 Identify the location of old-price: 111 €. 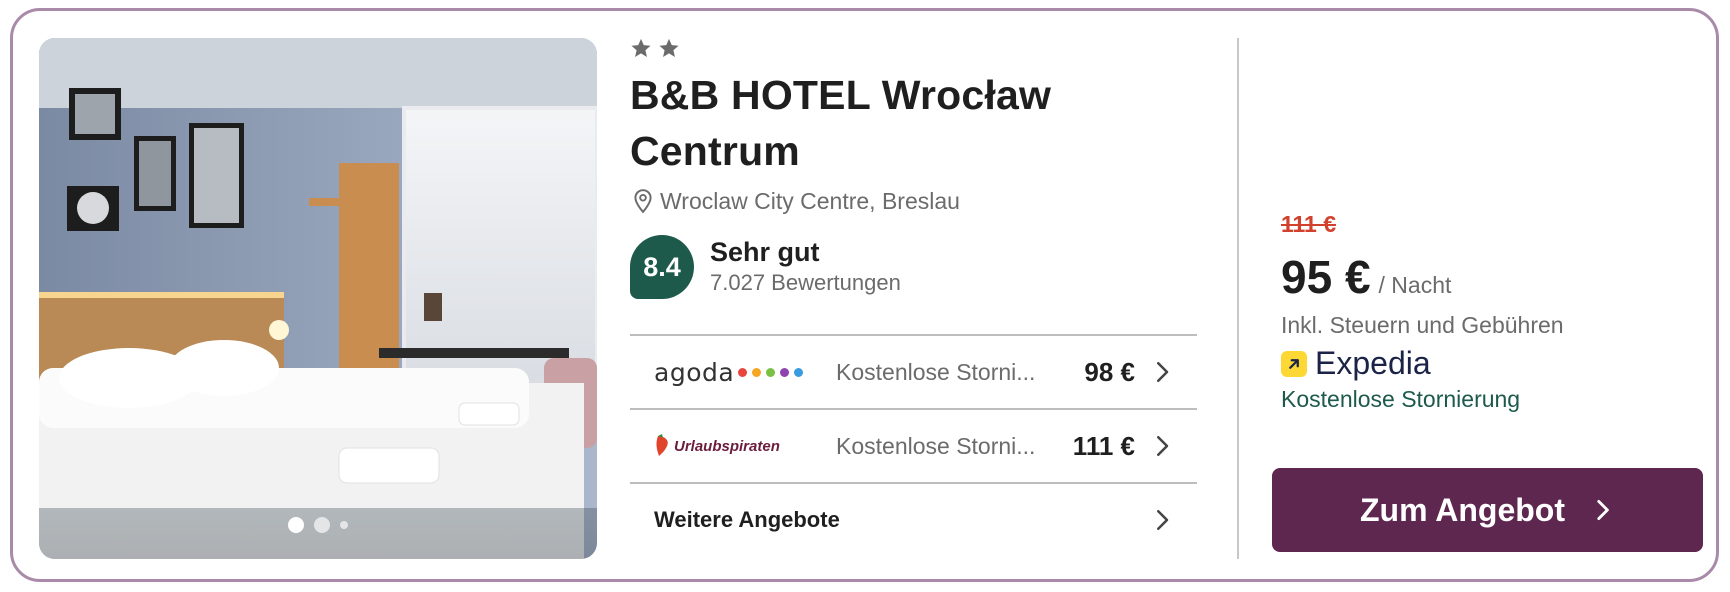
(1309, 224).